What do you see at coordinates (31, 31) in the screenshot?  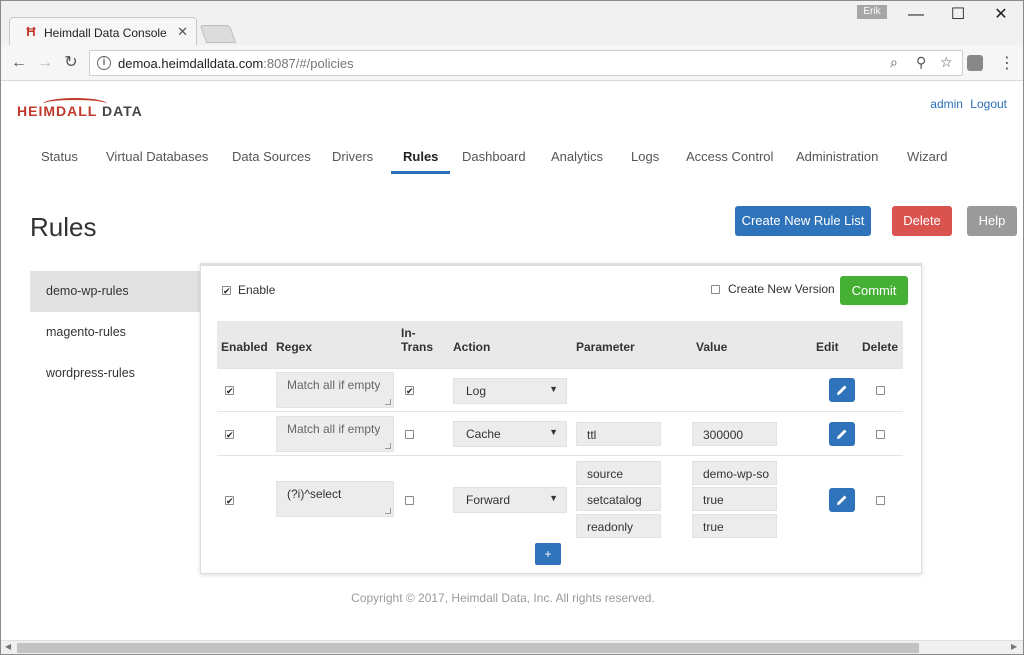 I see `heimdall-favicon-icon: Ħ` at bounding box center [31, 31].